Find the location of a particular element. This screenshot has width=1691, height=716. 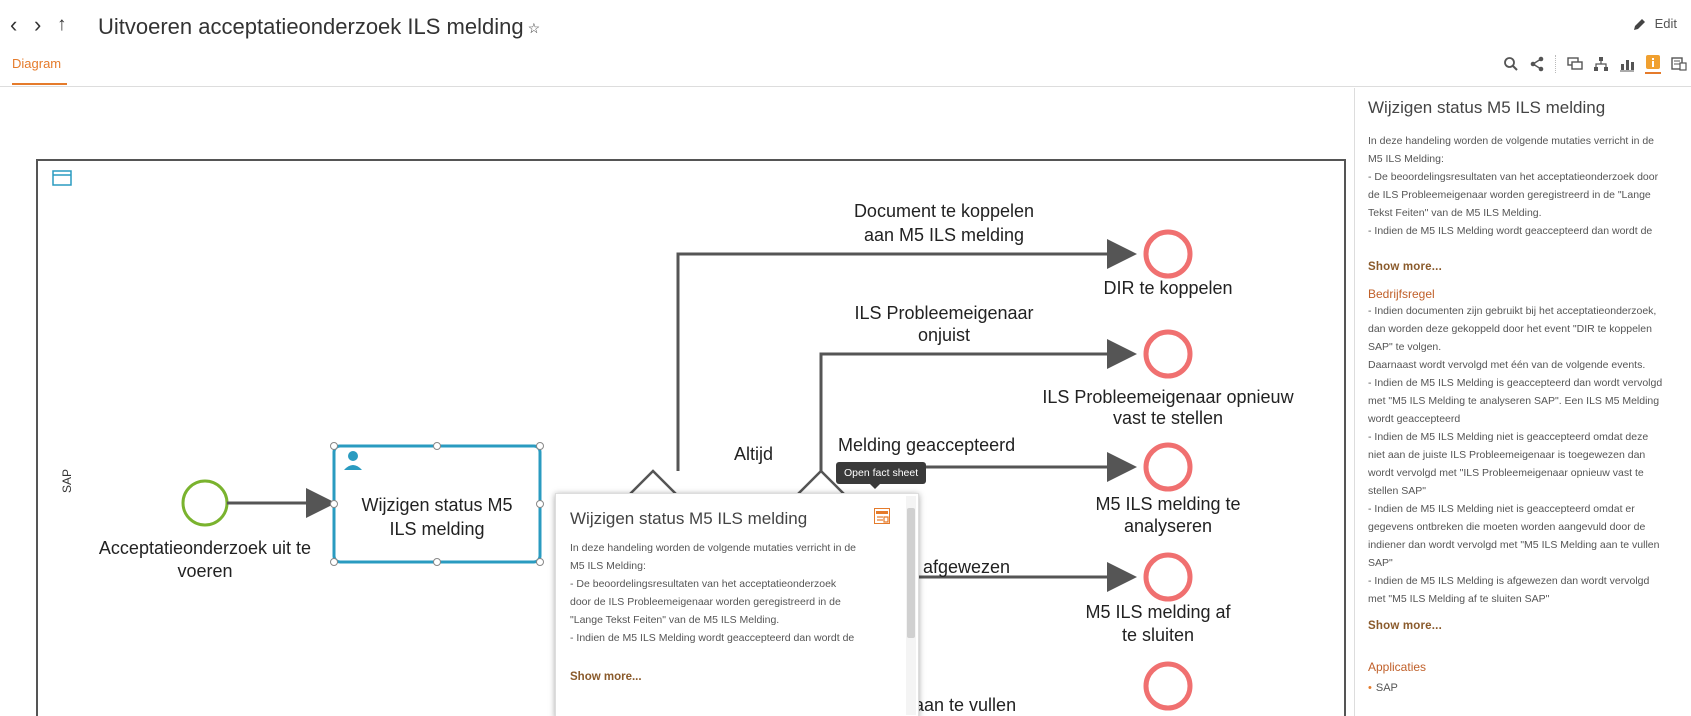

flow-2-label-1: ILS Probleemeigenaar is located at coordinates (943, 313).